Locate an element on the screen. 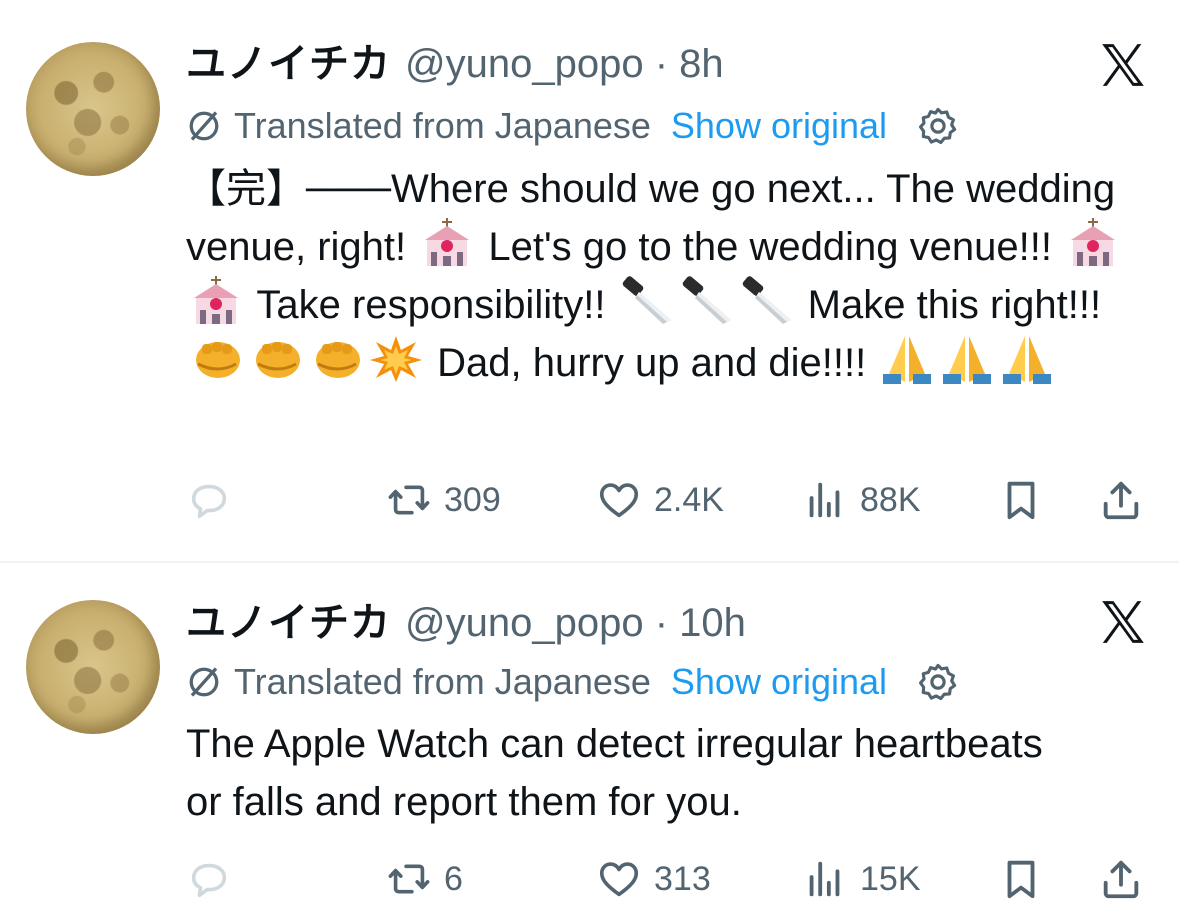 The image size is (1179, 921). timestamp: 10h is located at coordinates (712, 623).